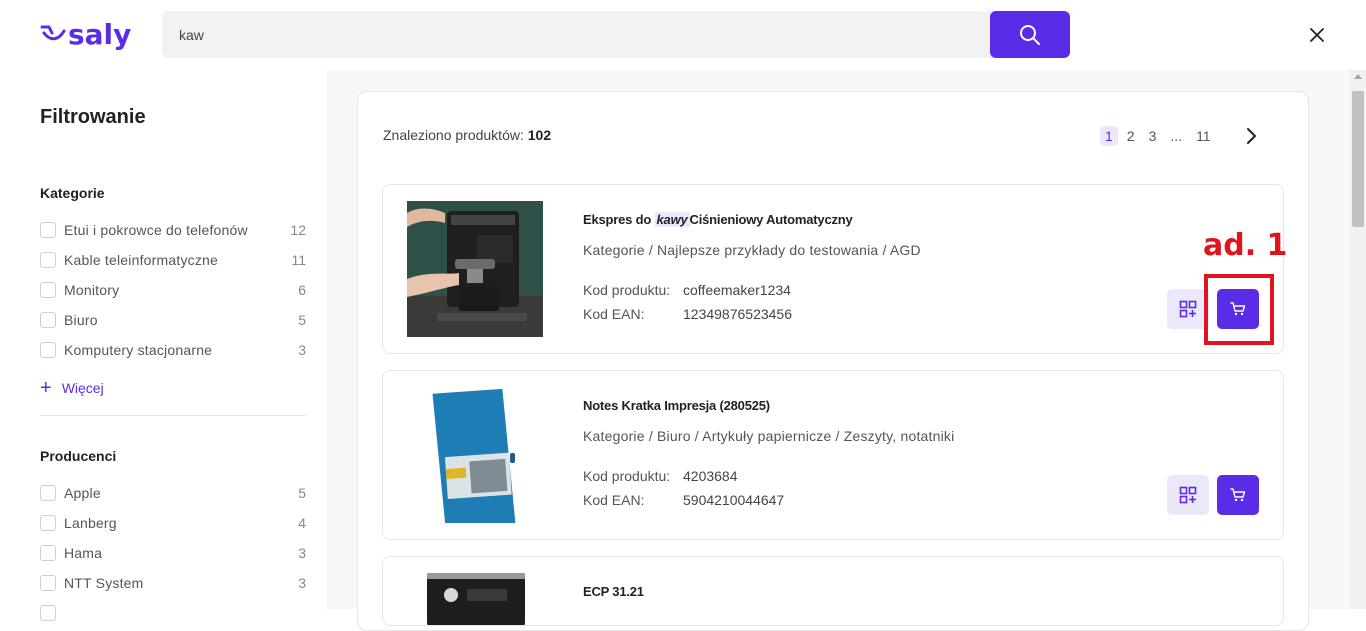 The image size is (1366, 631). I want to click on pagination: 1 2 3 ... 11, so click(1160, 136).